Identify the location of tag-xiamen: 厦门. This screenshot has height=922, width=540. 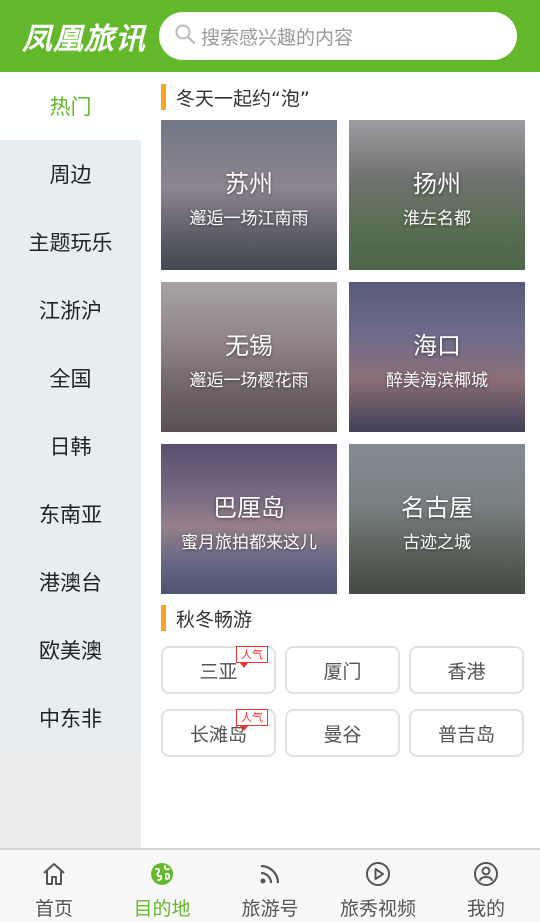
(342, 670).